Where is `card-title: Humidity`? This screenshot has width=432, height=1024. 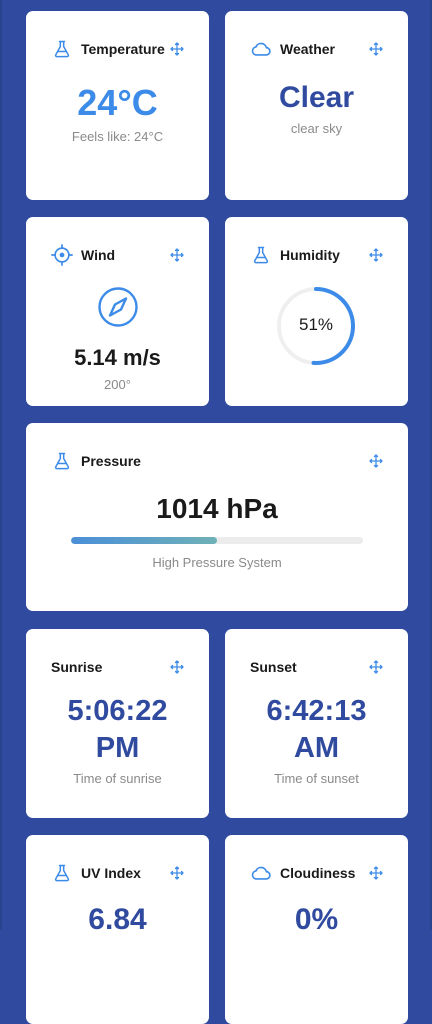
card-title: Humidity is located at coordinates (310, 255).